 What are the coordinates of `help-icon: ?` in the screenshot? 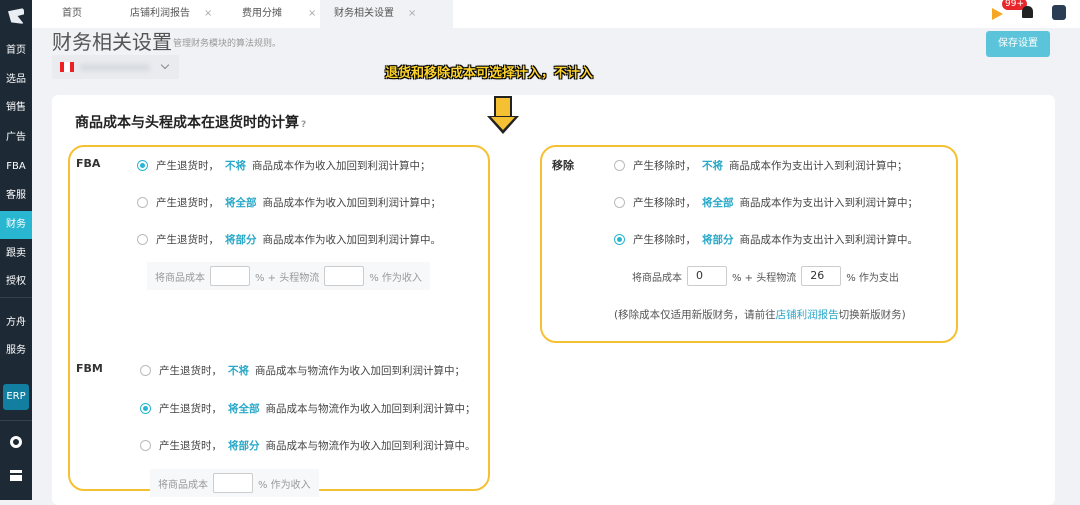 It's located at (303, 125).